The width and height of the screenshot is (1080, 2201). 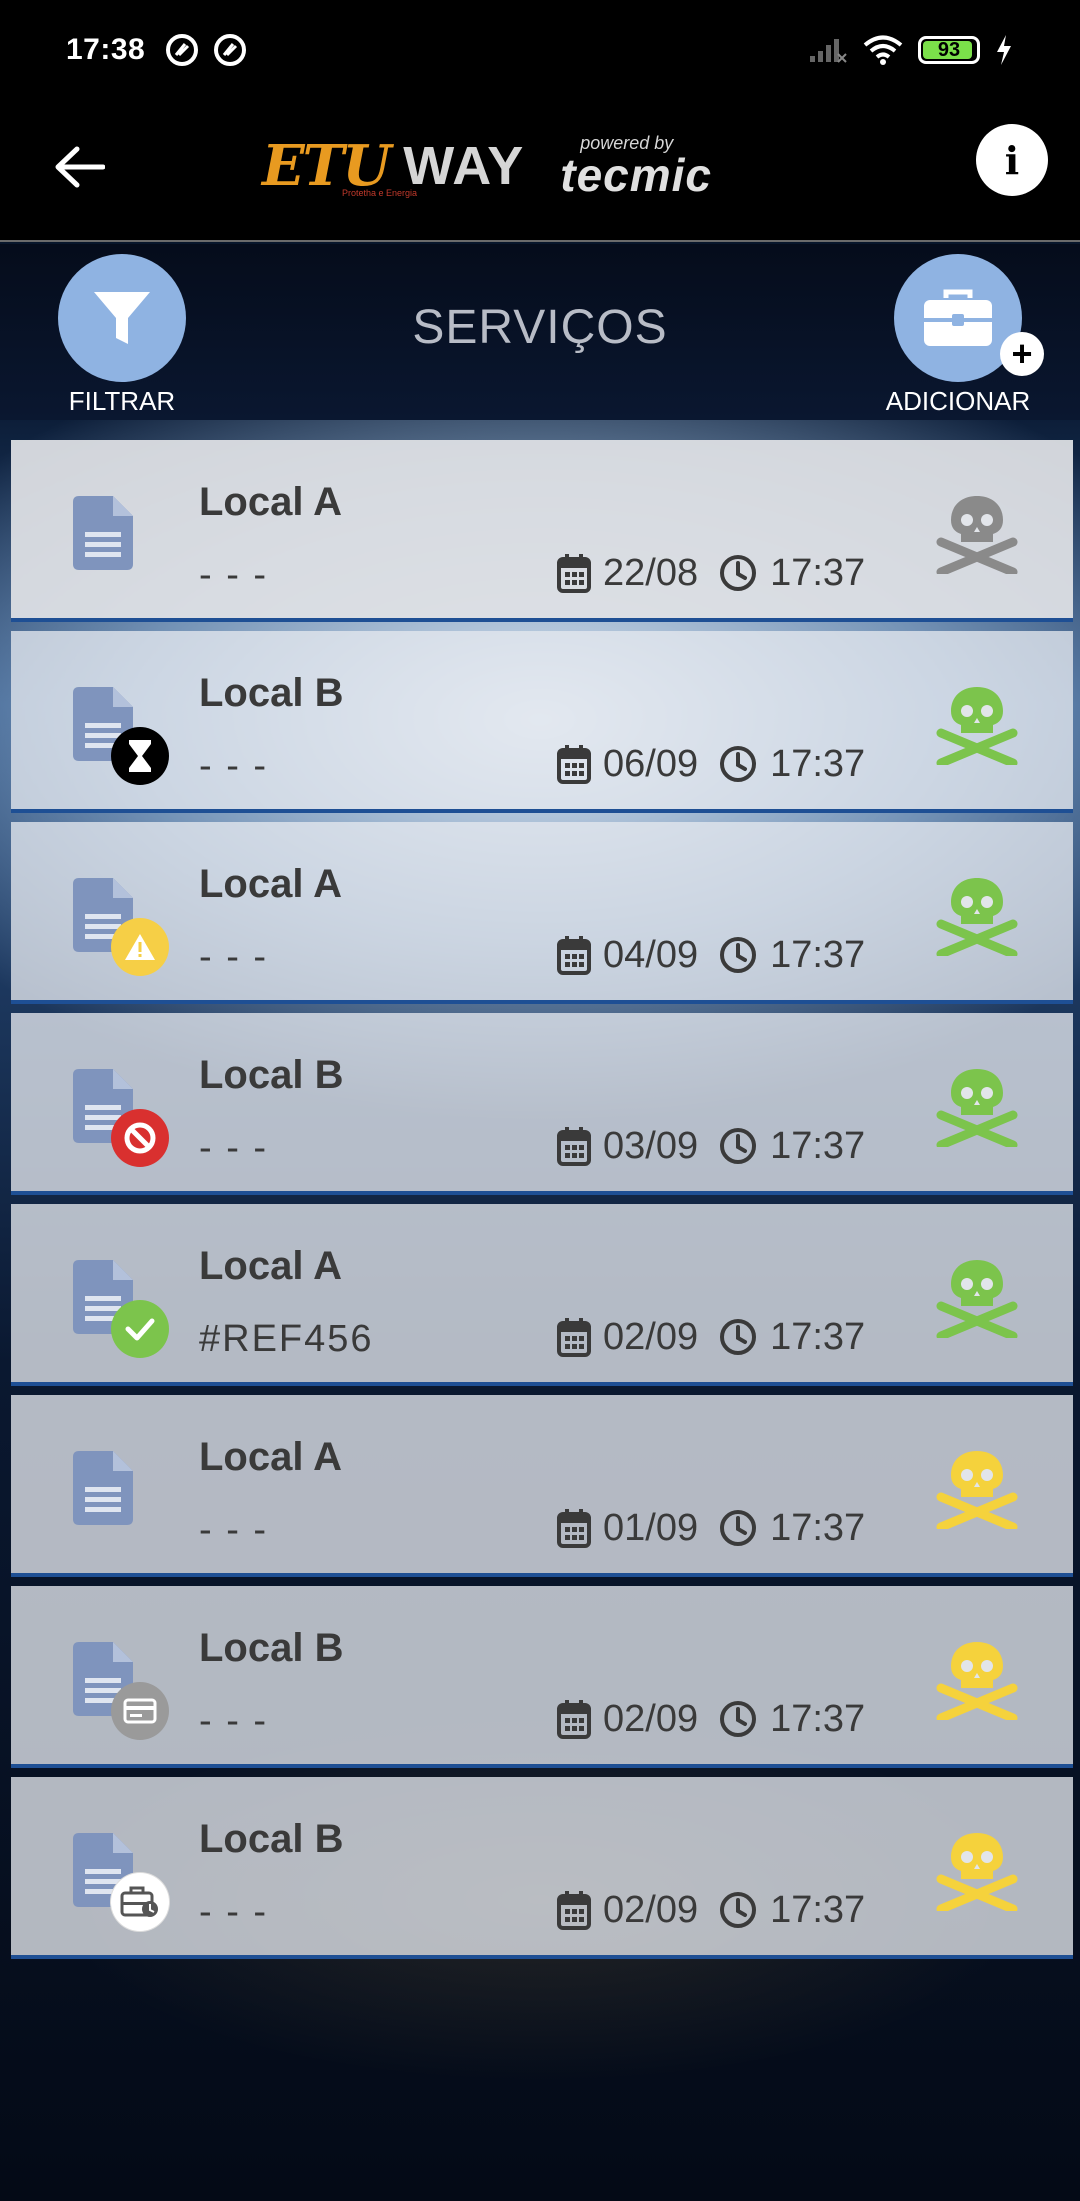 I want to click on logo-subtitle: Protetha e Energia, so click(x=380, y=193).